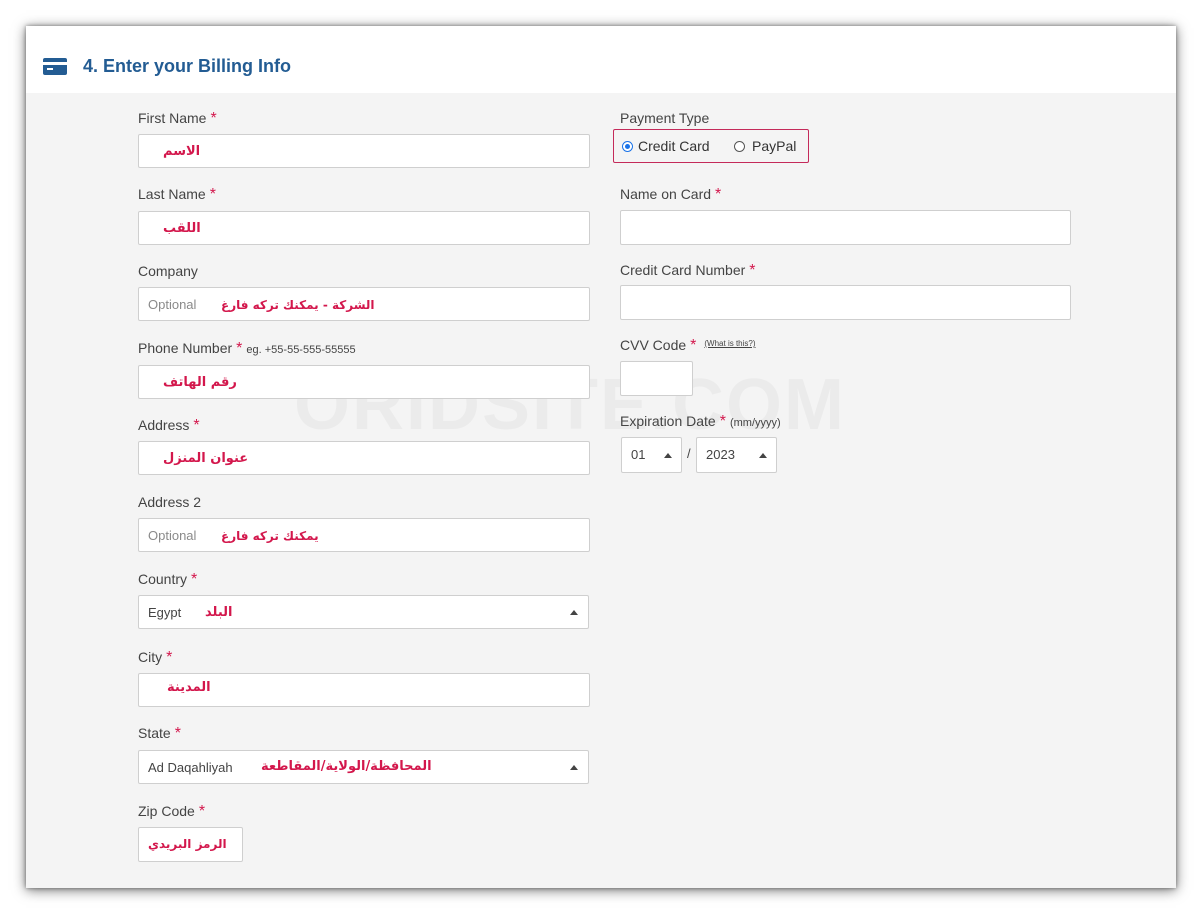 The width and height of the screenshot is (1203, 914). What do you see at coordinates (200, 382) in the screenshot?
I see `phone-annotation: رقم الهاتف` at bounding box center [200, 382].